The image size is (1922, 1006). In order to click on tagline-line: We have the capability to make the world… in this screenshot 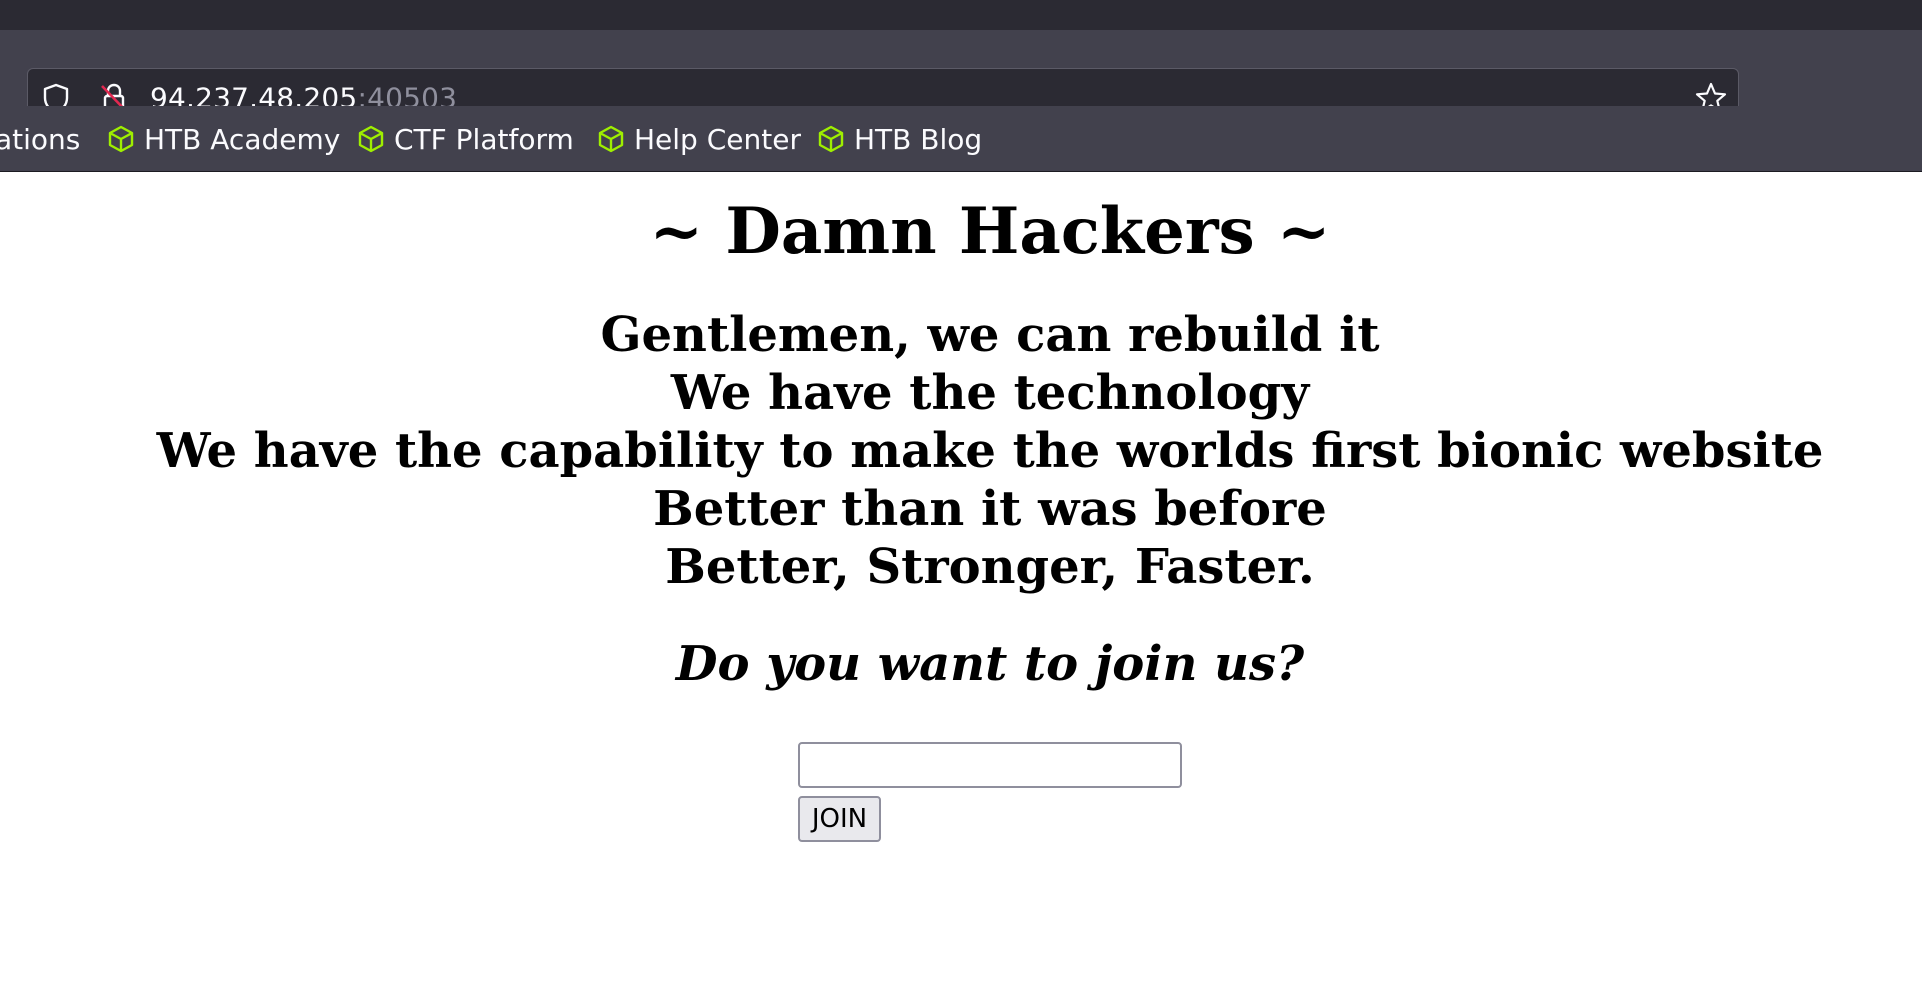, I will do `click(990, 451)`.